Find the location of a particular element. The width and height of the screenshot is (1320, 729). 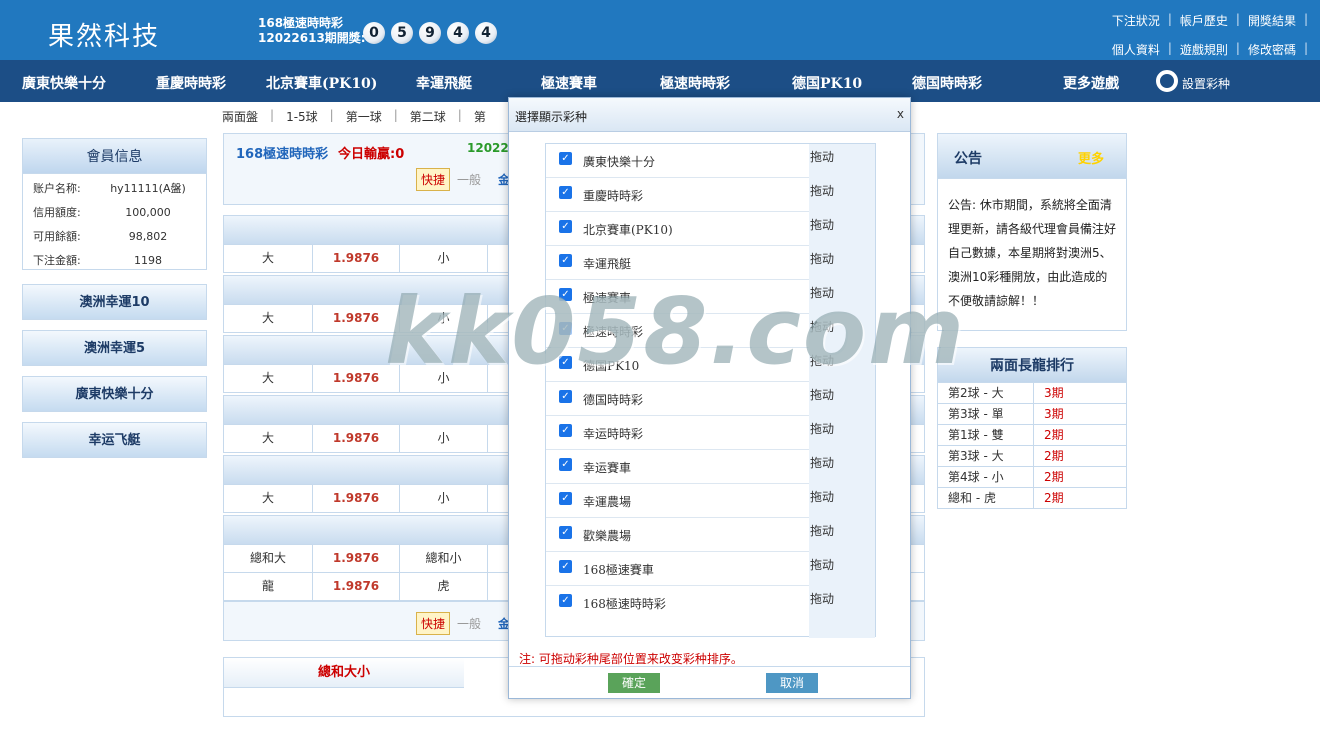

result-ball: 4 is located at coordinates (458, 33).